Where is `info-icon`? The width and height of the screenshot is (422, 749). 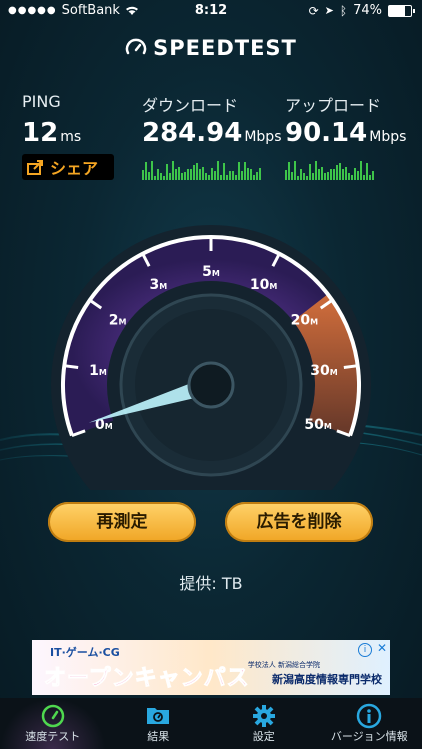
info-icon is located at coordinates (369, 716).